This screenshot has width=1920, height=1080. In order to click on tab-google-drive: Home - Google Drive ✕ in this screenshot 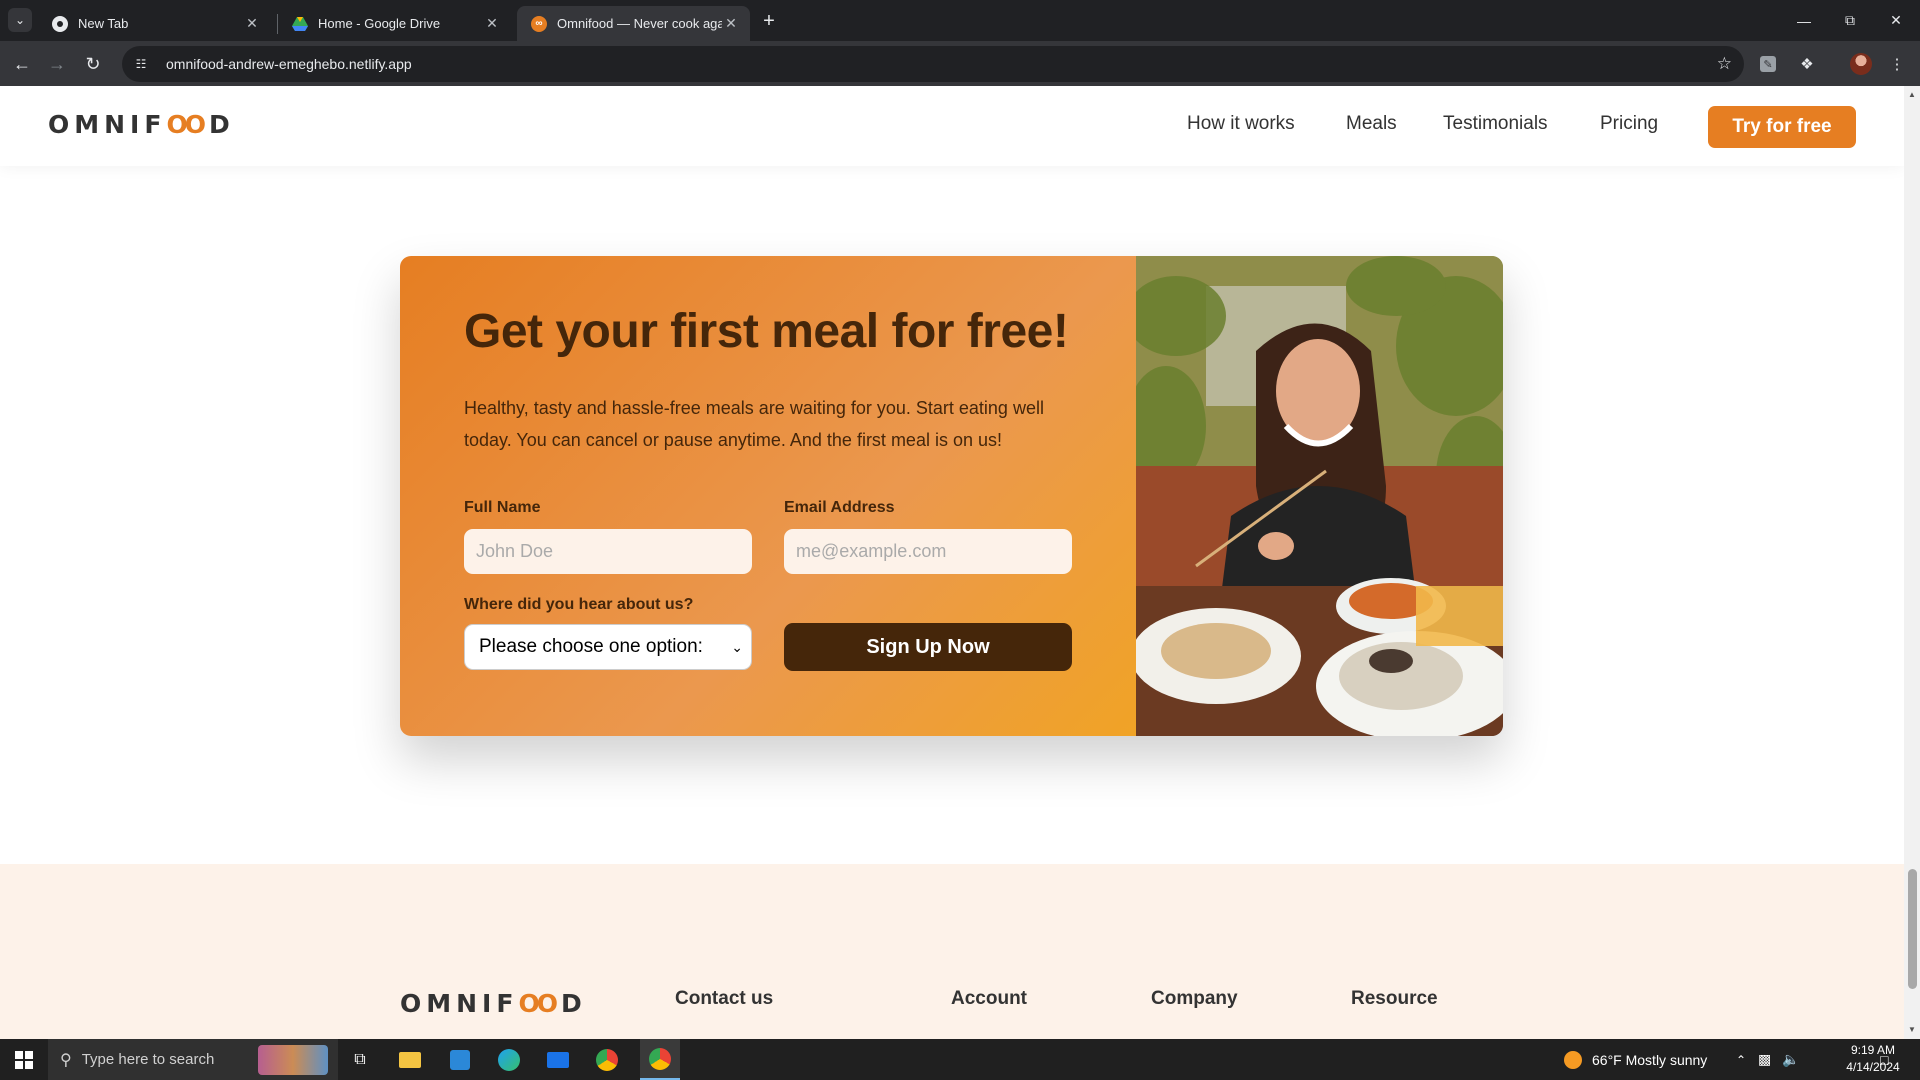, I will do `click(394, 23)`.